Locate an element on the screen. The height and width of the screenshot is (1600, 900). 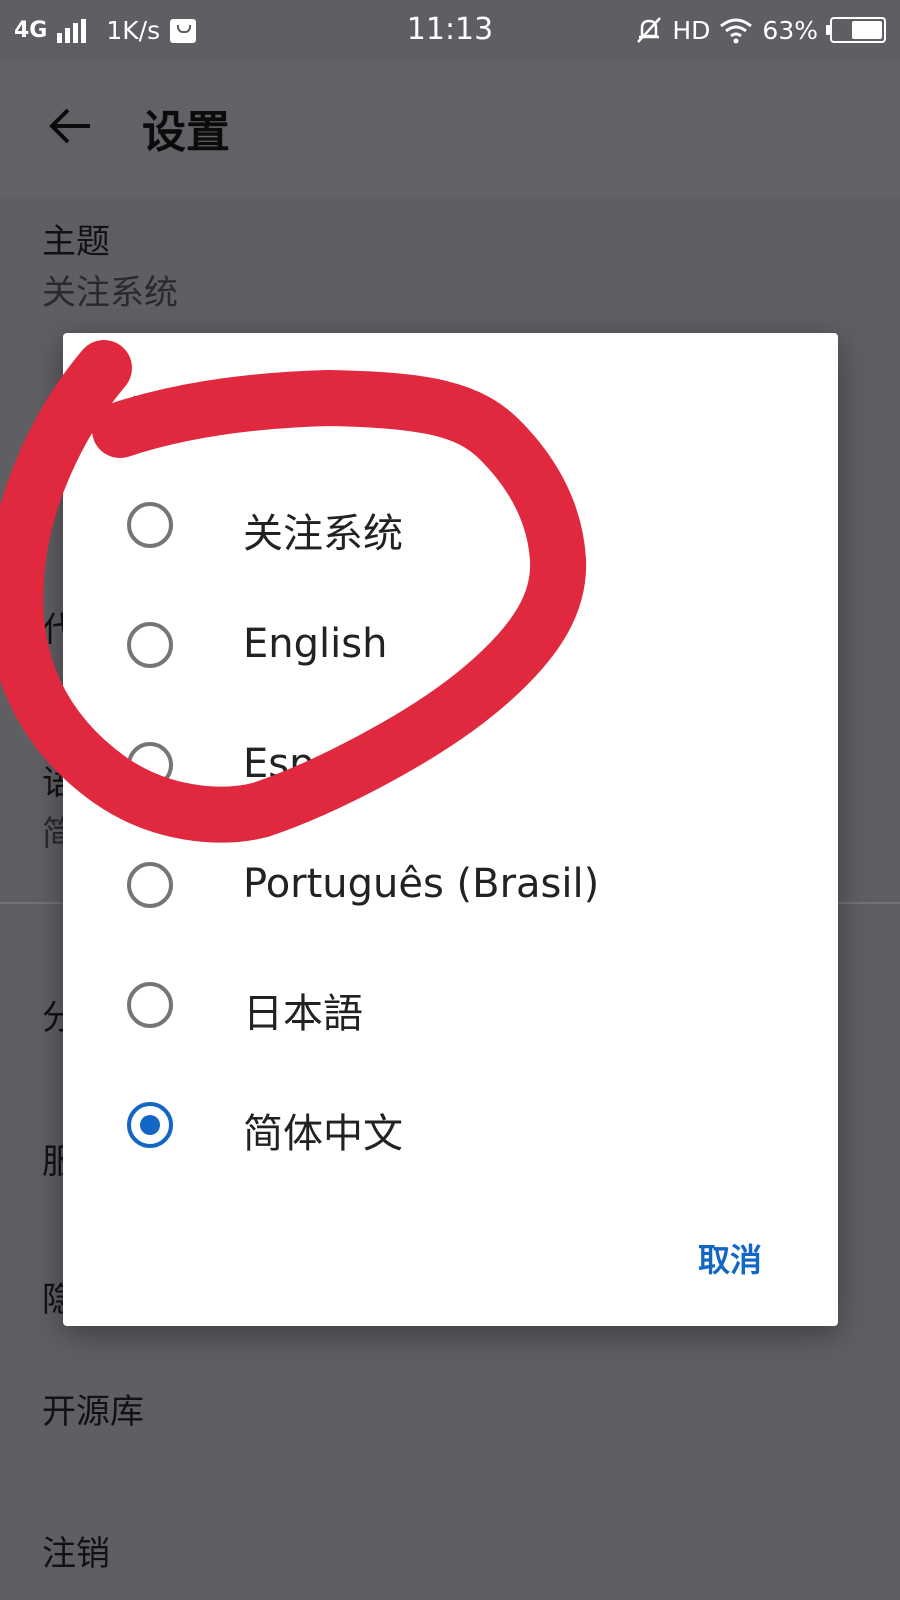
status-bar: 4G 1K/s 11:13 HD 63% is located at coordinates (450, 31).